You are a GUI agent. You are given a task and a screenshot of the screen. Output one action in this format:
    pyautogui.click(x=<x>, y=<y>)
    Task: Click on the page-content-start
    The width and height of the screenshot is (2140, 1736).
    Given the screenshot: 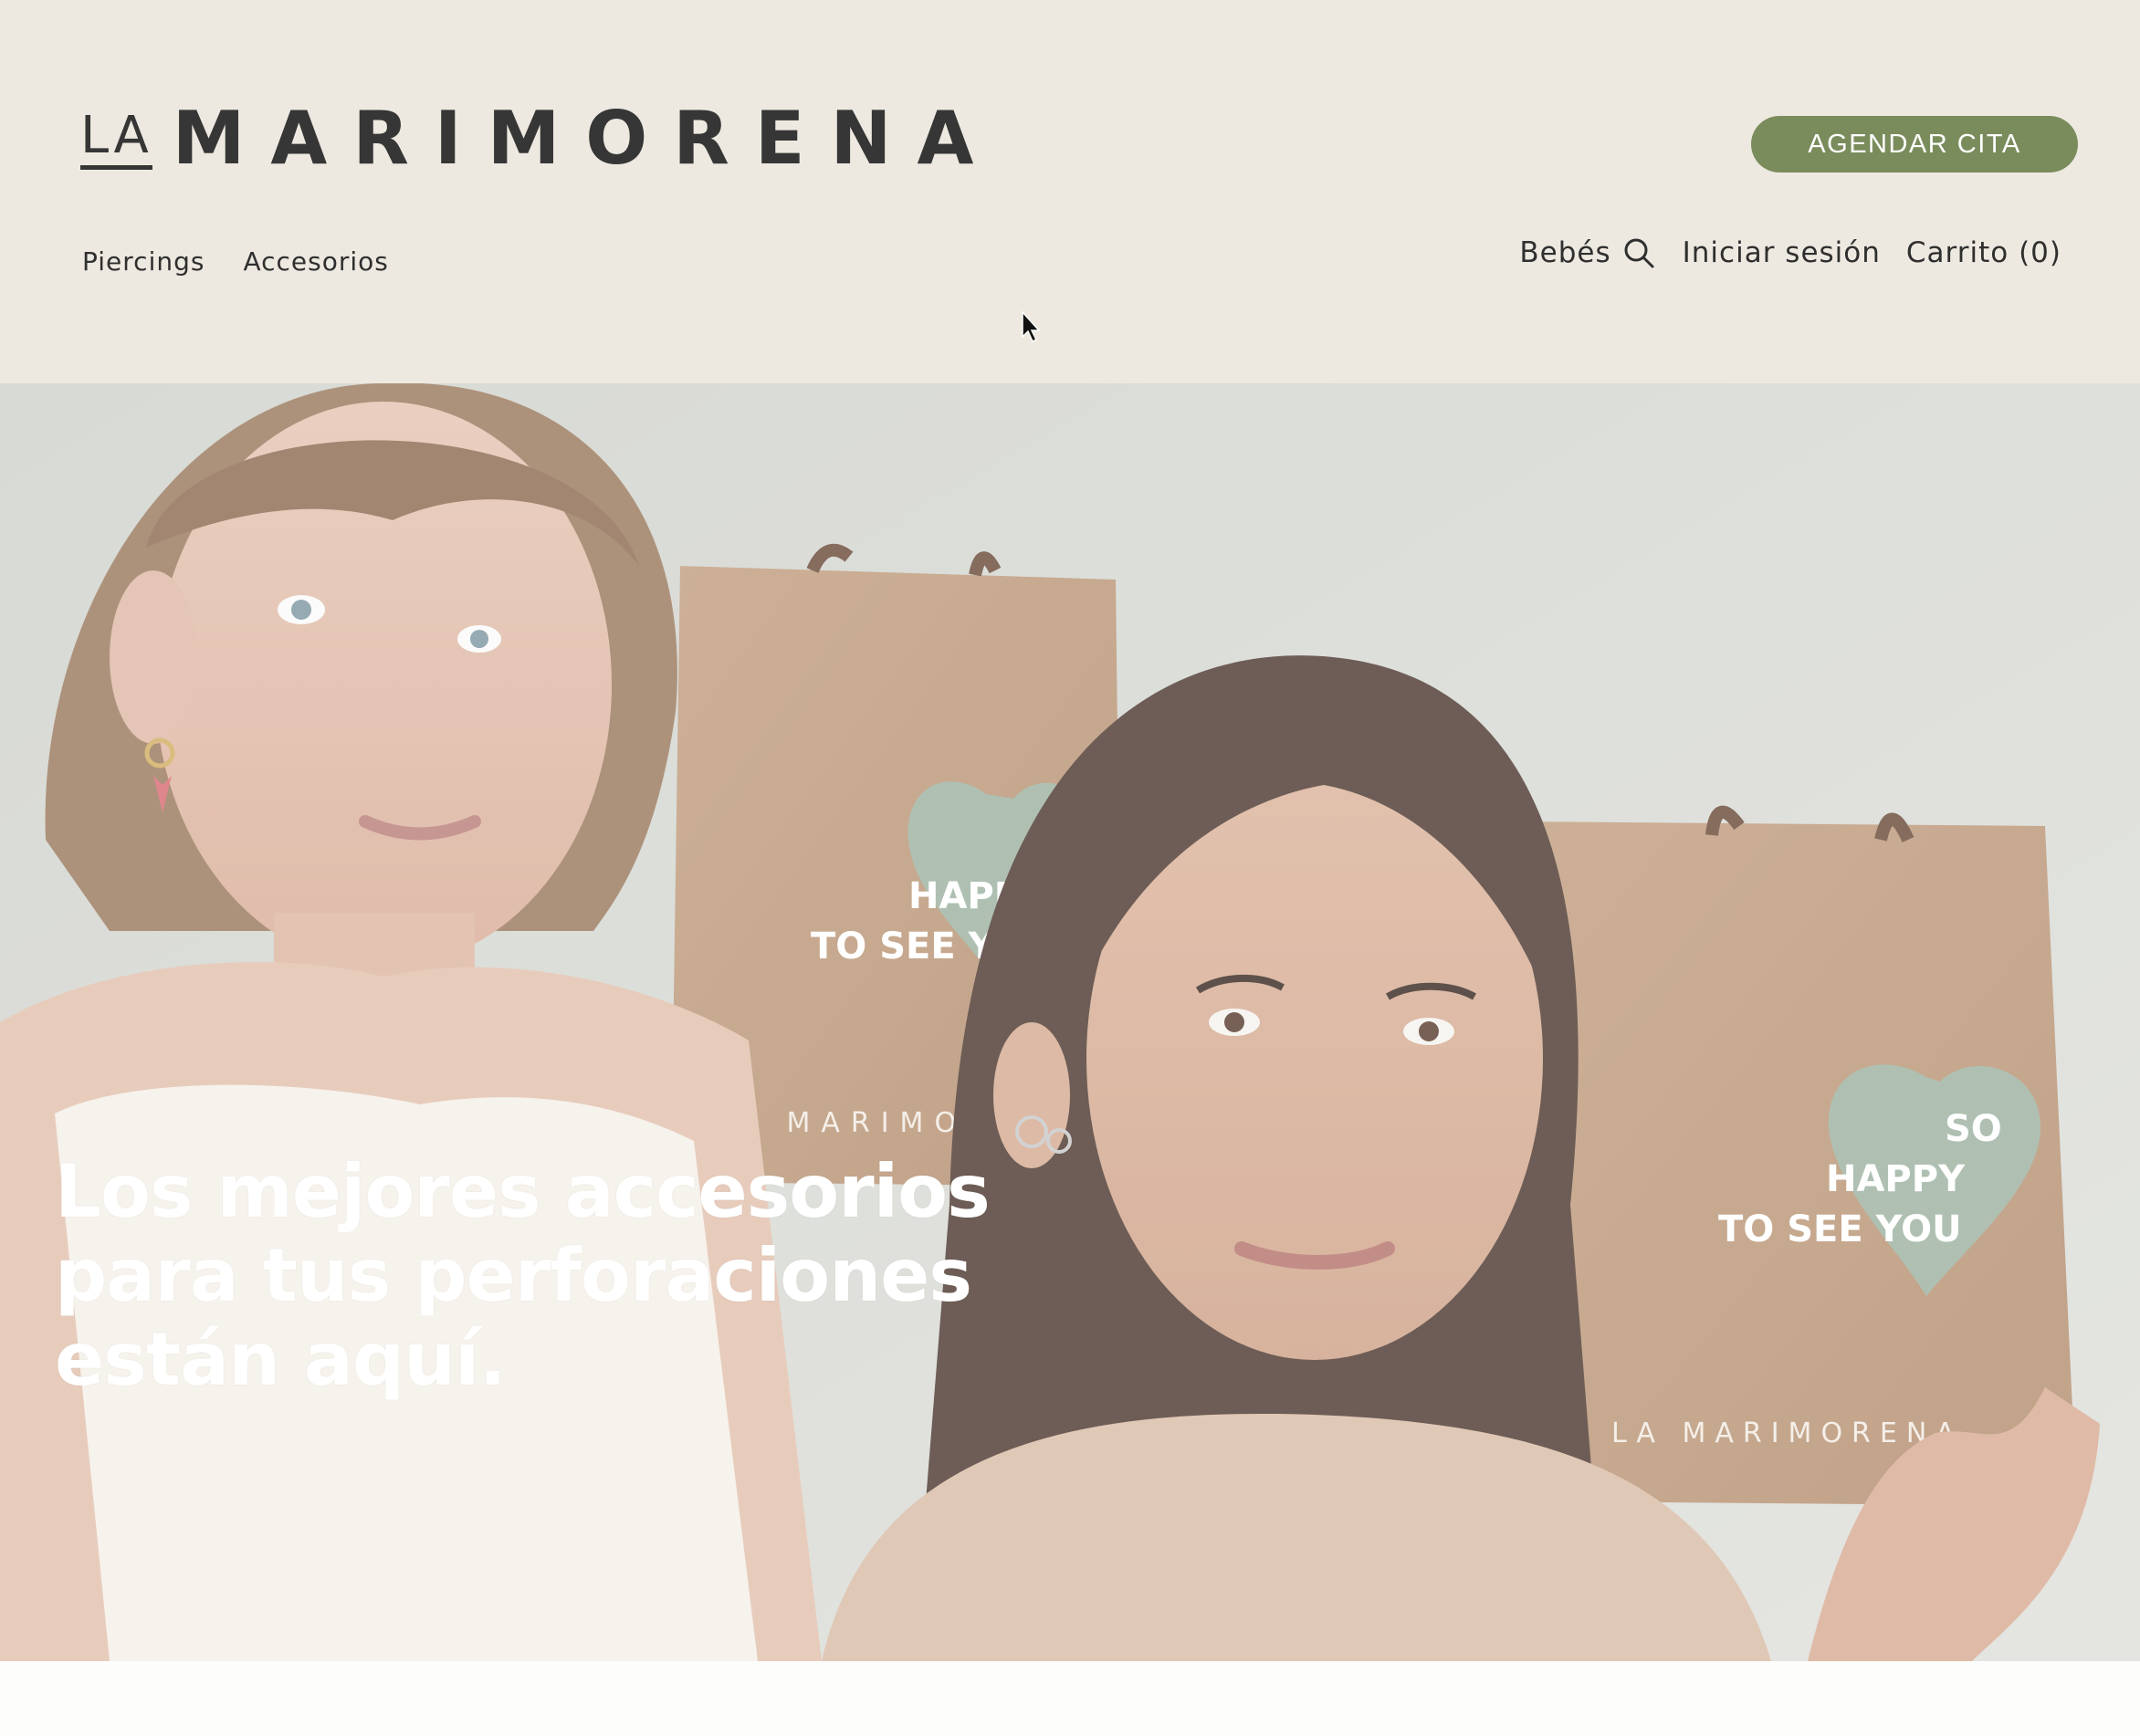 What is the action you would take?
    pyautogui.click(x=1070, y=1698)
    